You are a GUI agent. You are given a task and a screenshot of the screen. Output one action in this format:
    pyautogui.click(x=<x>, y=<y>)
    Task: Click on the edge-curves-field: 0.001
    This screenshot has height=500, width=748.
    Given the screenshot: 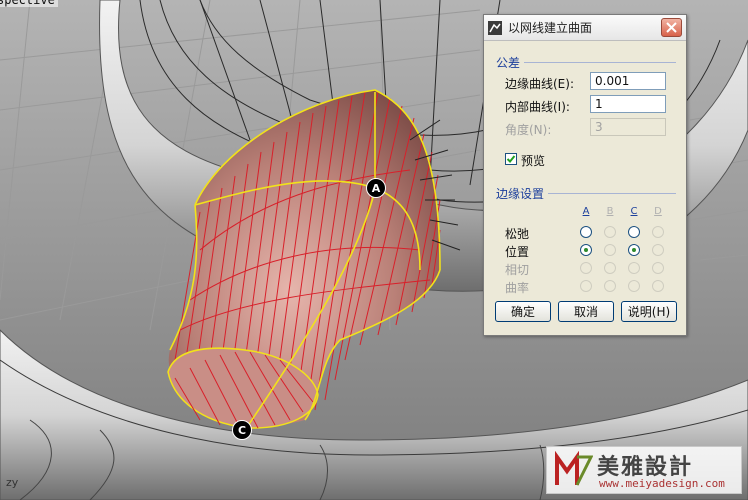 What is the action you would take?
    pyautogui.click(x=628, y=81)
    